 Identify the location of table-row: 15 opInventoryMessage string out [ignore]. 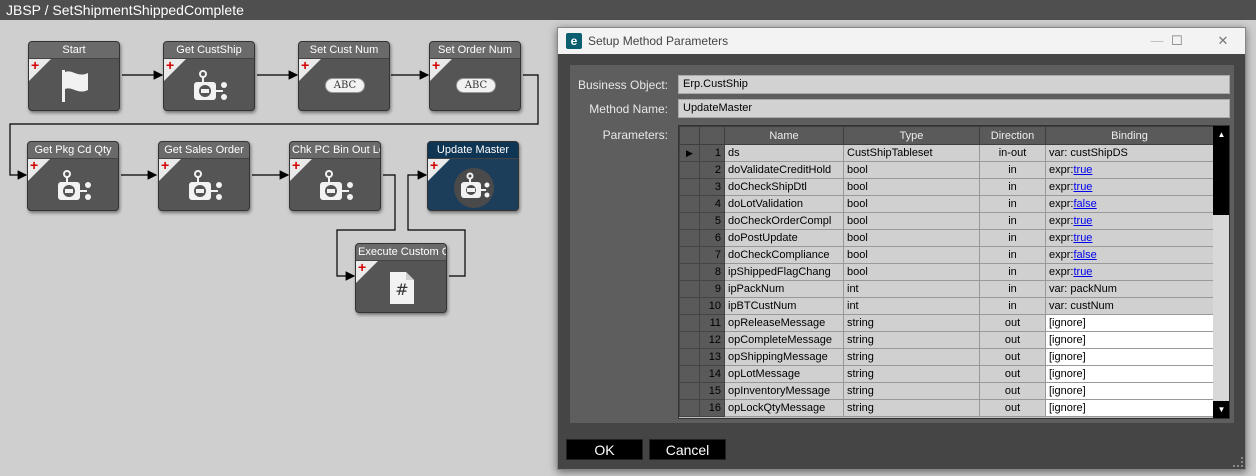
(946, 391).